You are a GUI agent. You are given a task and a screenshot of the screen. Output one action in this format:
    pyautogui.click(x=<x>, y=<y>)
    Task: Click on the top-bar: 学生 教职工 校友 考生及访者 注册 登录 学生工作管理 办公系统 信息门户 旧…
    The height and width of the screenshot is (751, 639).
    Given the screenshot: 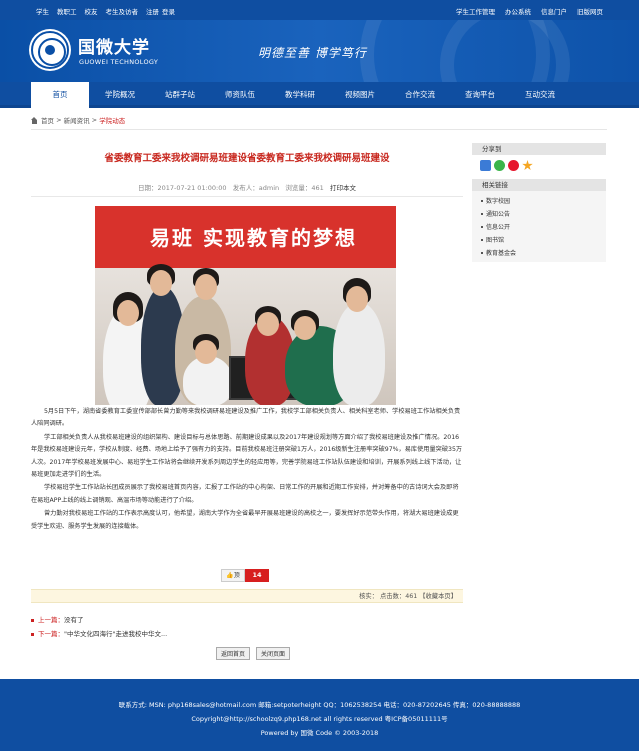 What is the action you would take?
    pyautogui.click(x=319, y=10)
    